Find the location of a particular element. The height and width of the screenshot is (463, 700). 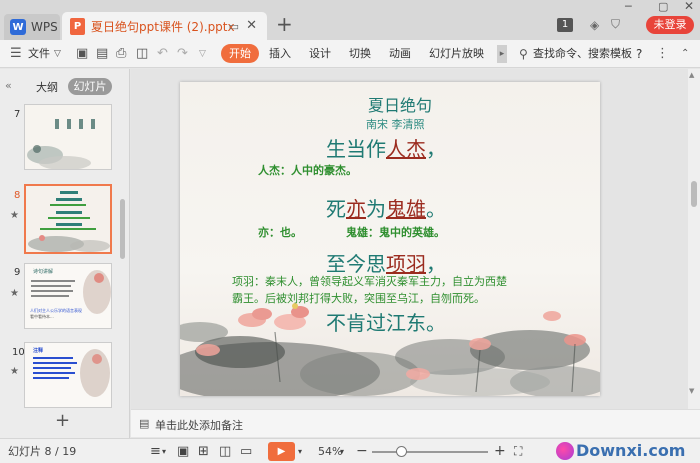

annotation-guixiong: 鬼雄：鬼中的英雄。 is located at coordinates (395, 232).